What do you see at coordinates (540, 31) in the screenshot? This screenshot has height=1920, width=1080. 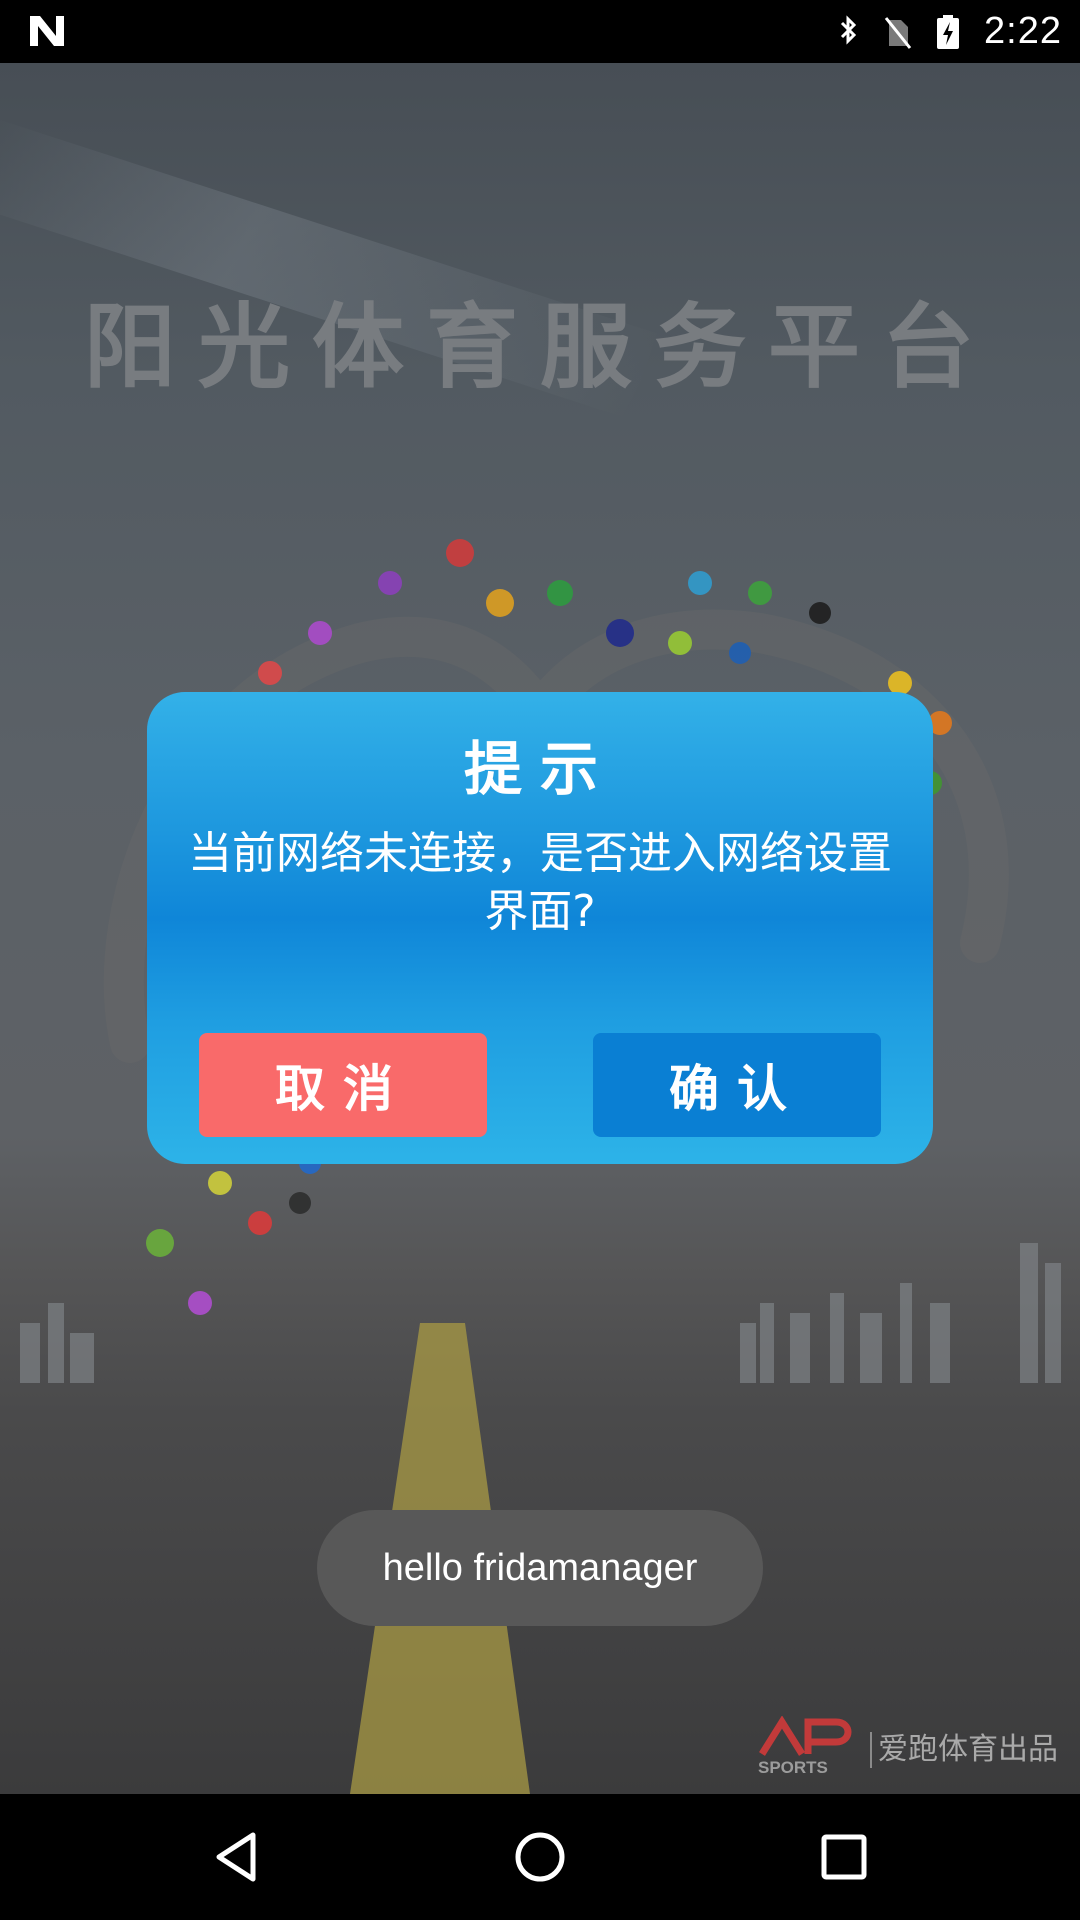 I see `status-bar: 2:22` at bounding box center [540, 31].